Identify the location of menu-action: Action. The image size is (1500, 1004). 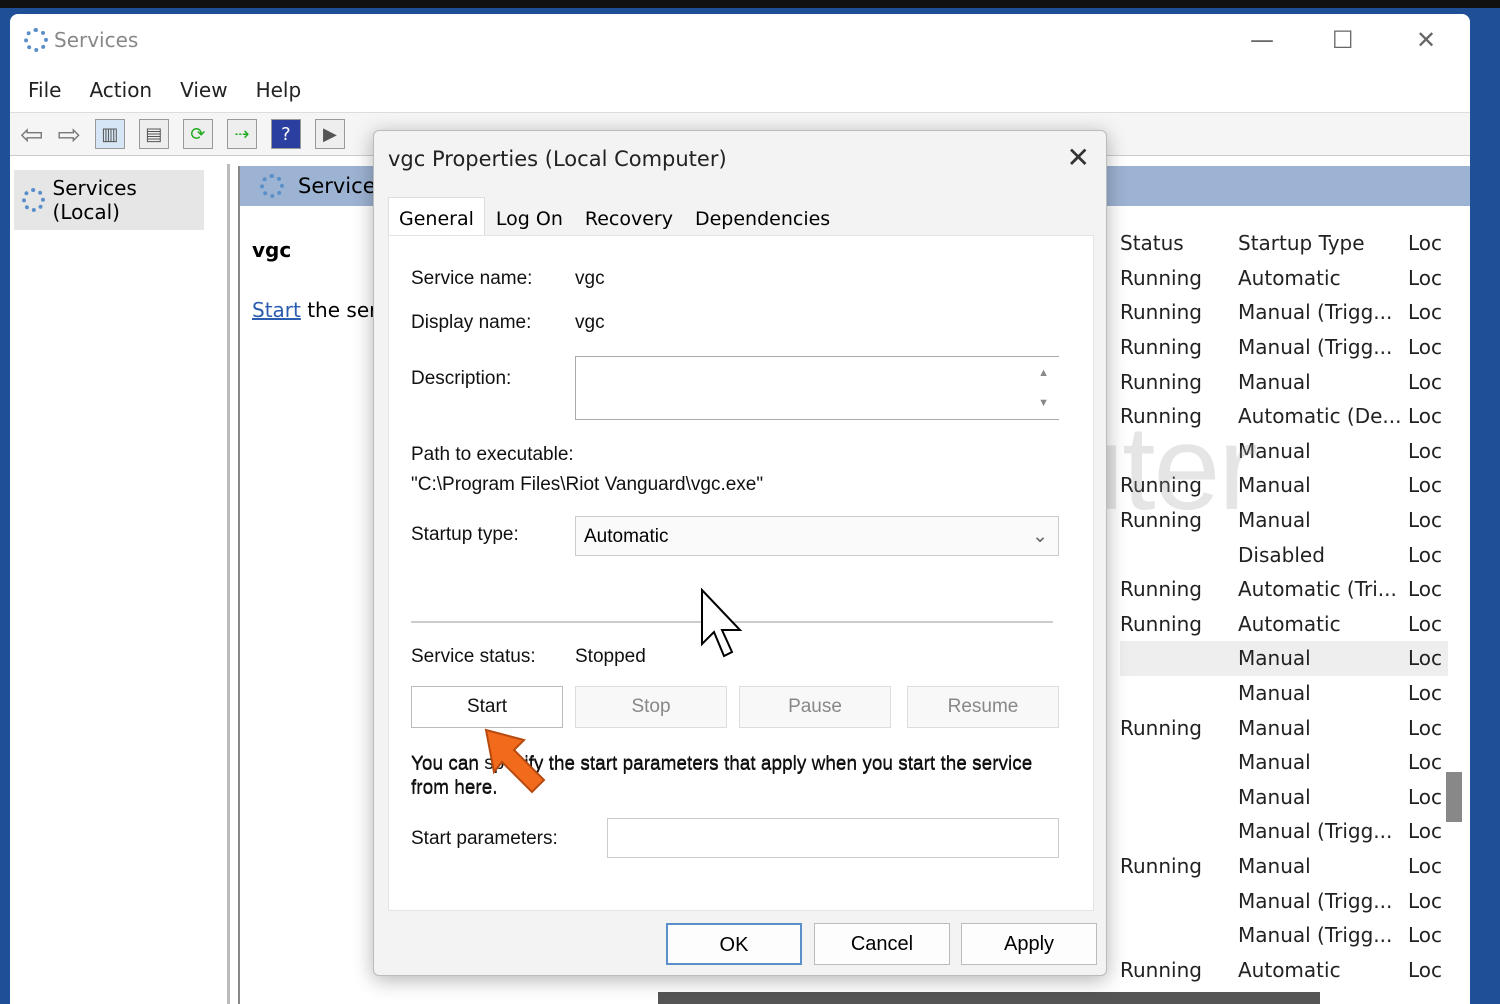
(120, 90).